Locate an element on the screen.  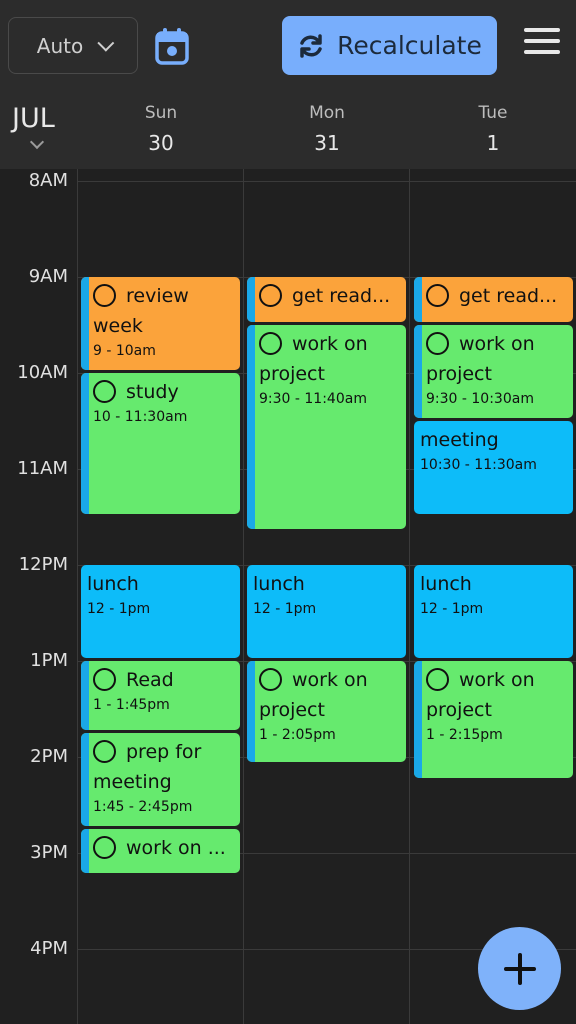
hour-label: 11AM is located at coordinates (42, 468).